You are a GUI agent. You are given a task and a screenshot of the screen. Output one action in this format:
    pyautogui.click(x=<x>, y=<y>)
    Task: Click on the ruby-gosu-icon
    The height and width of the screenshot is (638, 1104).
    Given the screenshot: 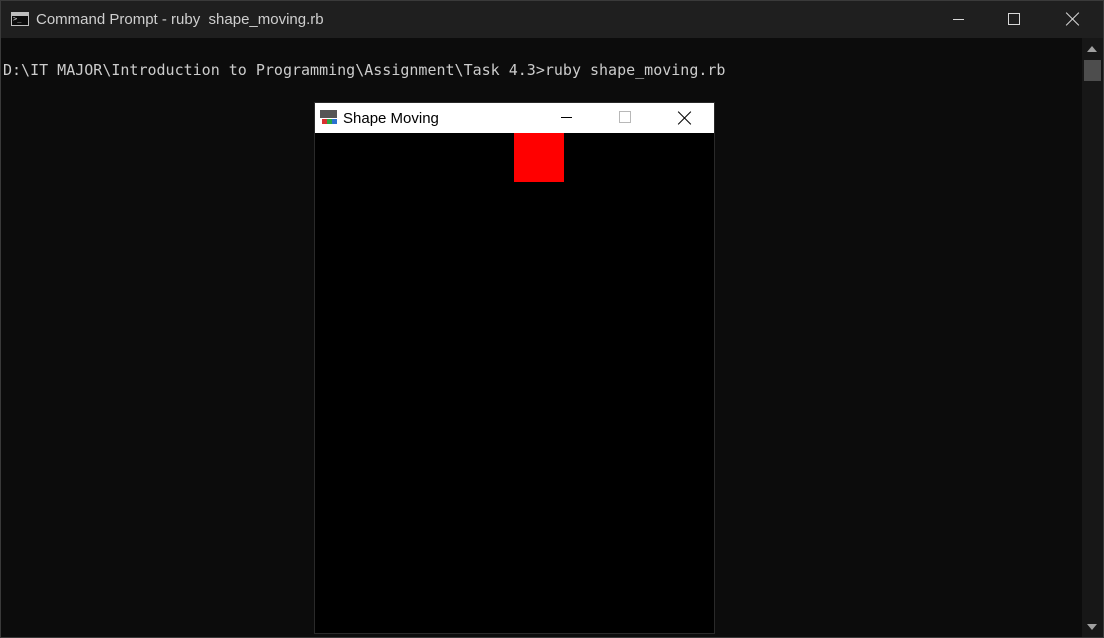 What is the action you would take?
    pyautogui.click(x=328, y=117)
    